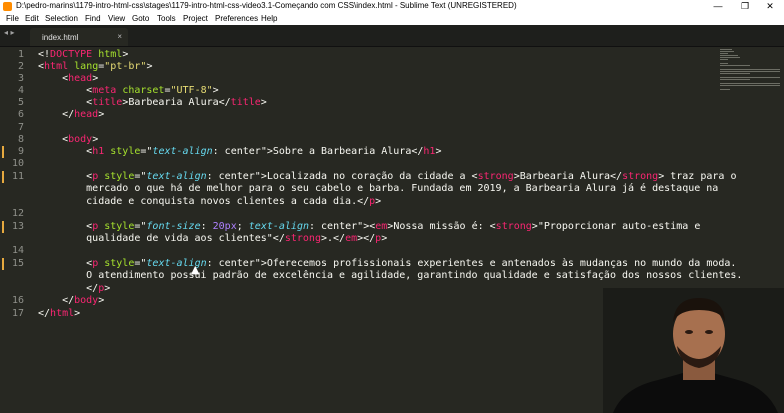 The image size is (784, 413). Describe the element at coordinates (95, 66) in the screenshot. I see `code-line: <html lang="pt-br">` at that location.